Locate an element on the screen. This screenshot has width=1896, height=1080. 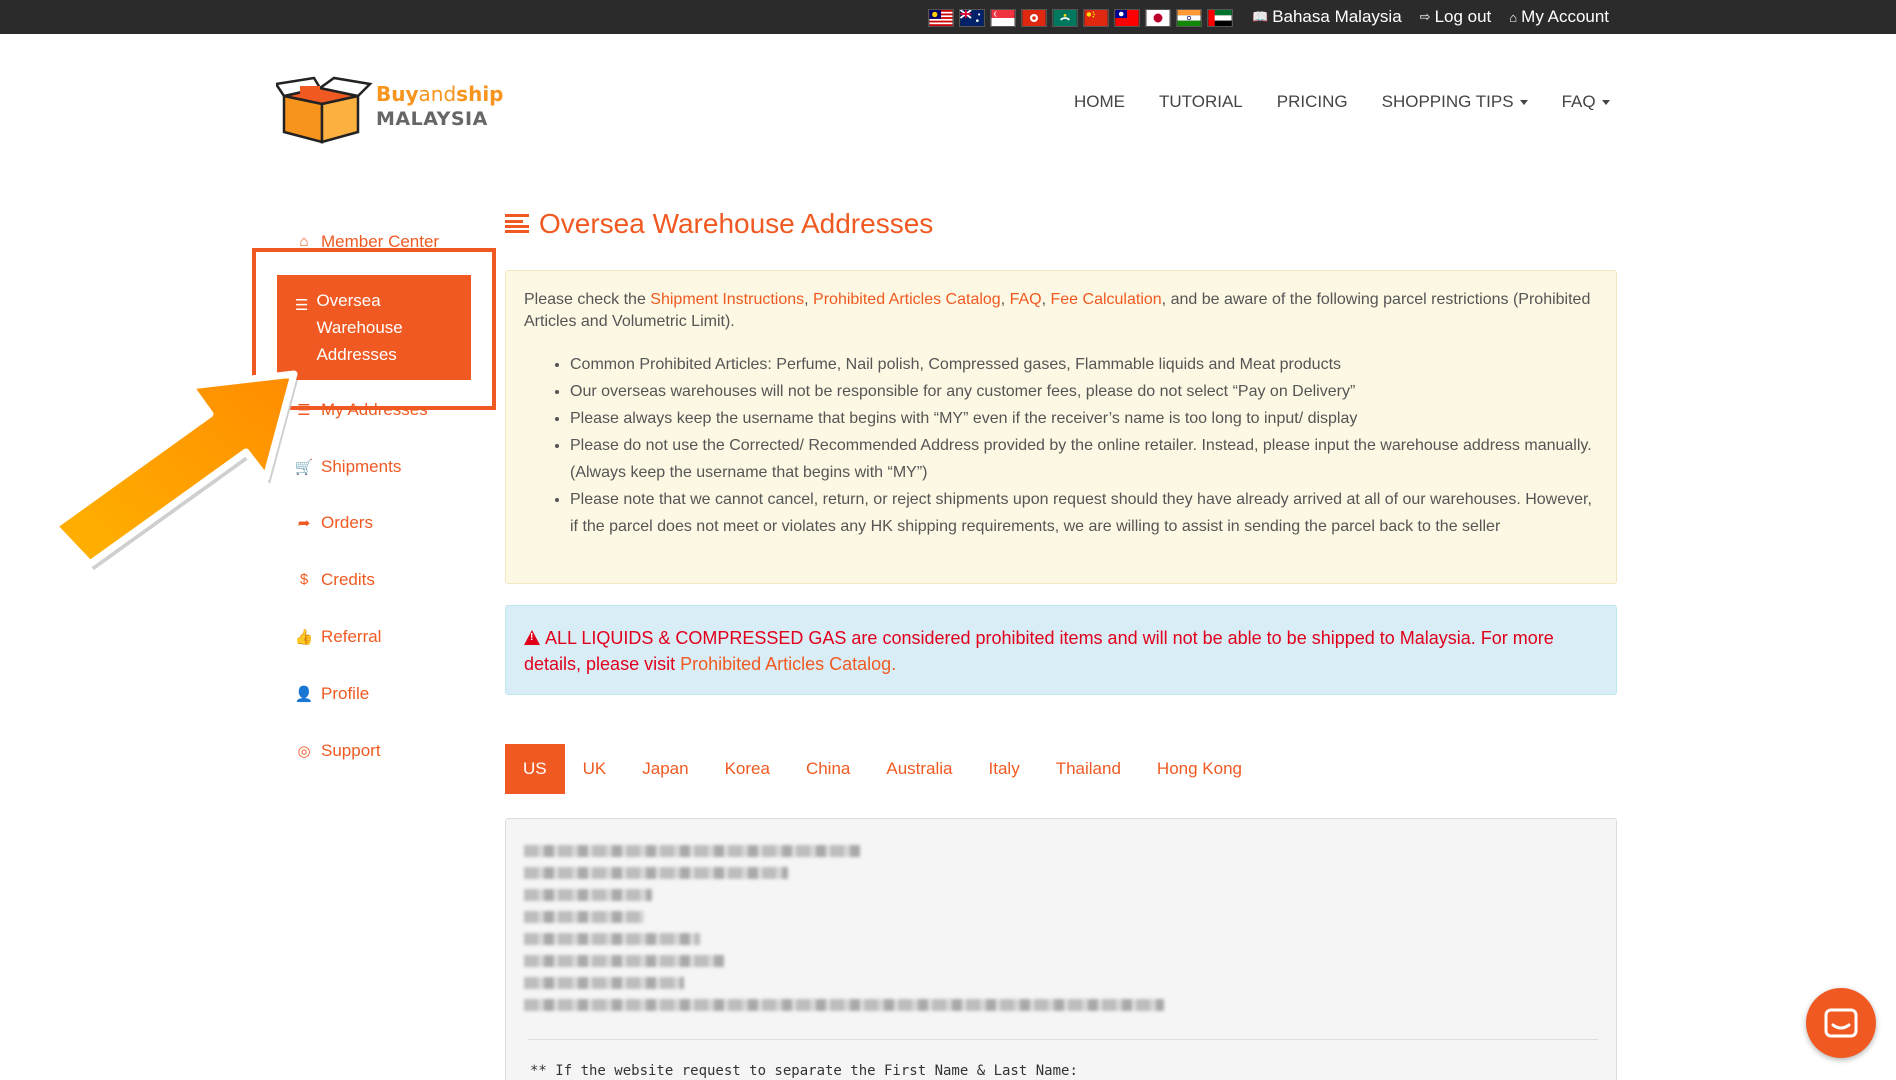
my-account-label: My Account is located at coordinates (1565, 16).